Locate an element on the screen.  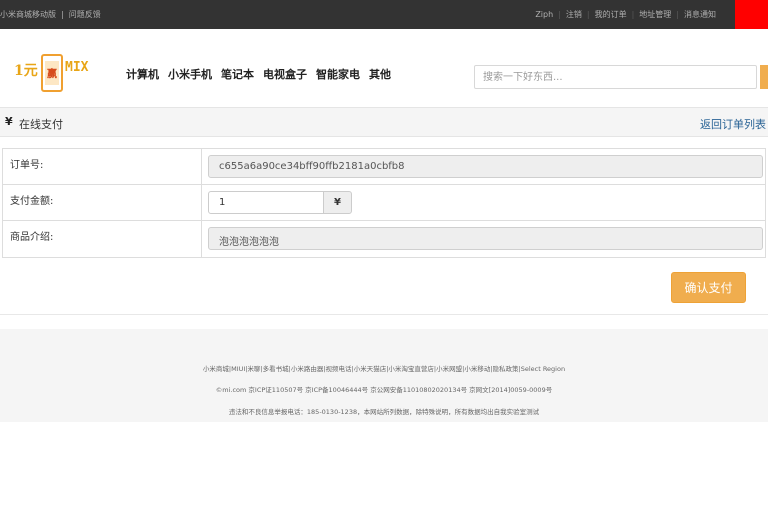
yen-icon: ¥ is located at coordinates (9, 121).